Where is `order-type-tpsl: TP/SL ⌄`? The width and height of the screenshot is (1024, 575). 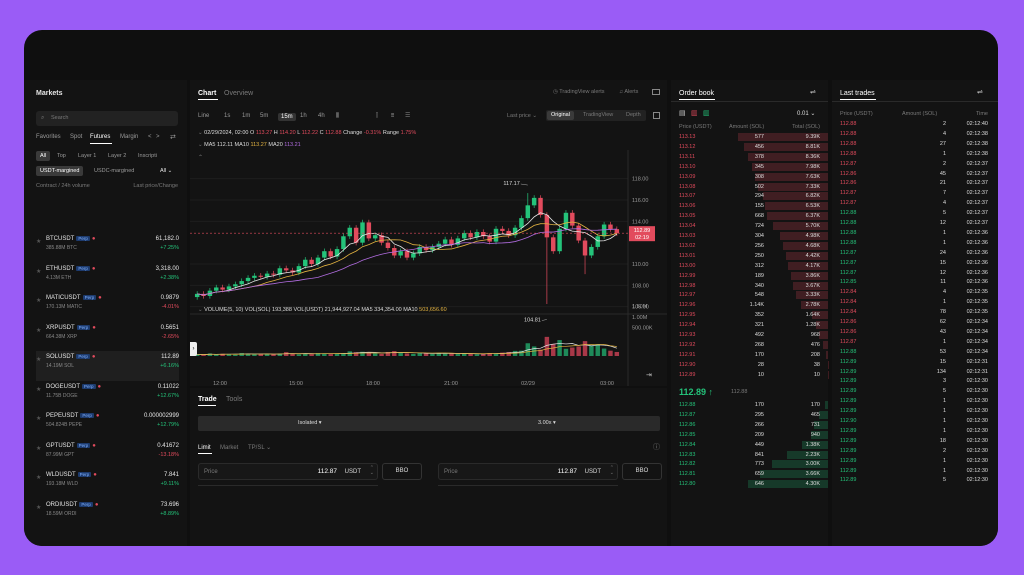
order-type-tpsl: TP/SL ⌄ is located at coordinates (259, 448).